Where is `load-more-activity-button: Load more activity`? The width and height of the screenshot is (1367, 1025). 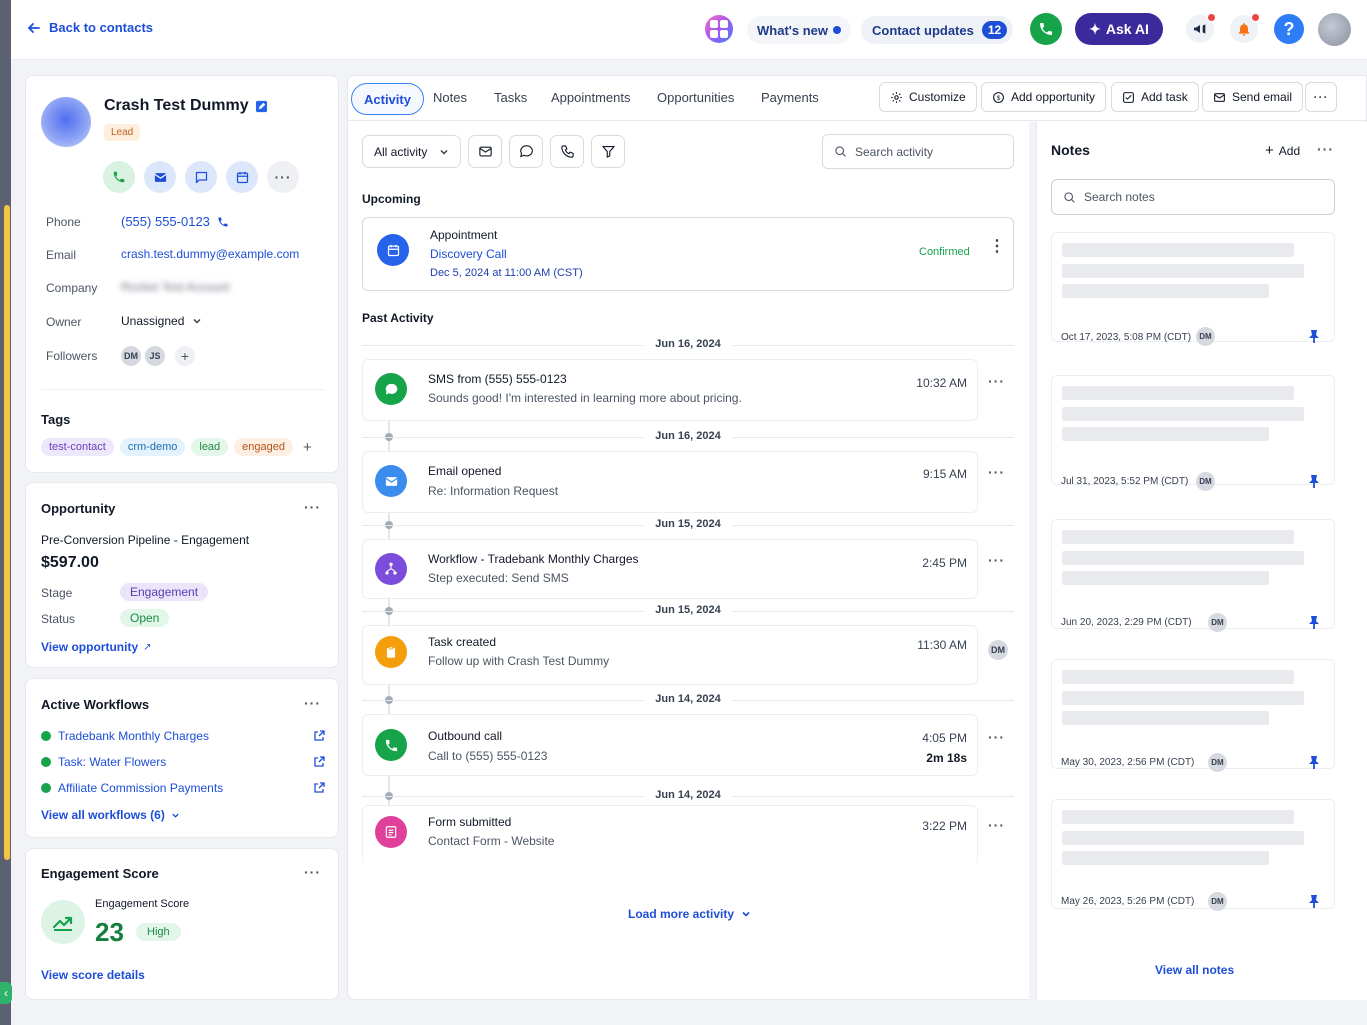 load-more-activity-button: Load more activity is located at coordinates (689, 914).